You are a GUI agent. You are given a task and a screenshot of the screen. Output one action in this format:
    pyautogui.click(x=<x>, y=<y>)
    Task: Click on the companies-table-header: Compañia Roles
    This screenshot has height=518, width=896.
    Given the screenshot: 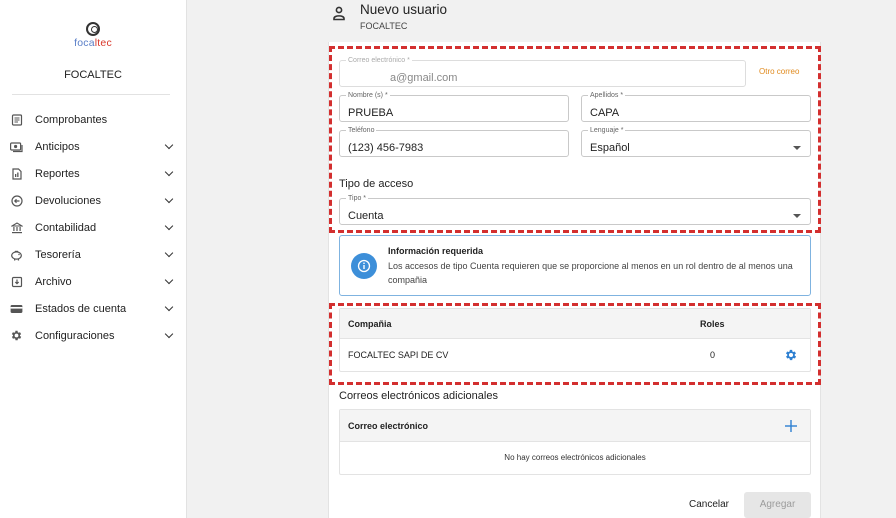 What is the action you would take?
    pyautogui.click(x=575, y=324)
    